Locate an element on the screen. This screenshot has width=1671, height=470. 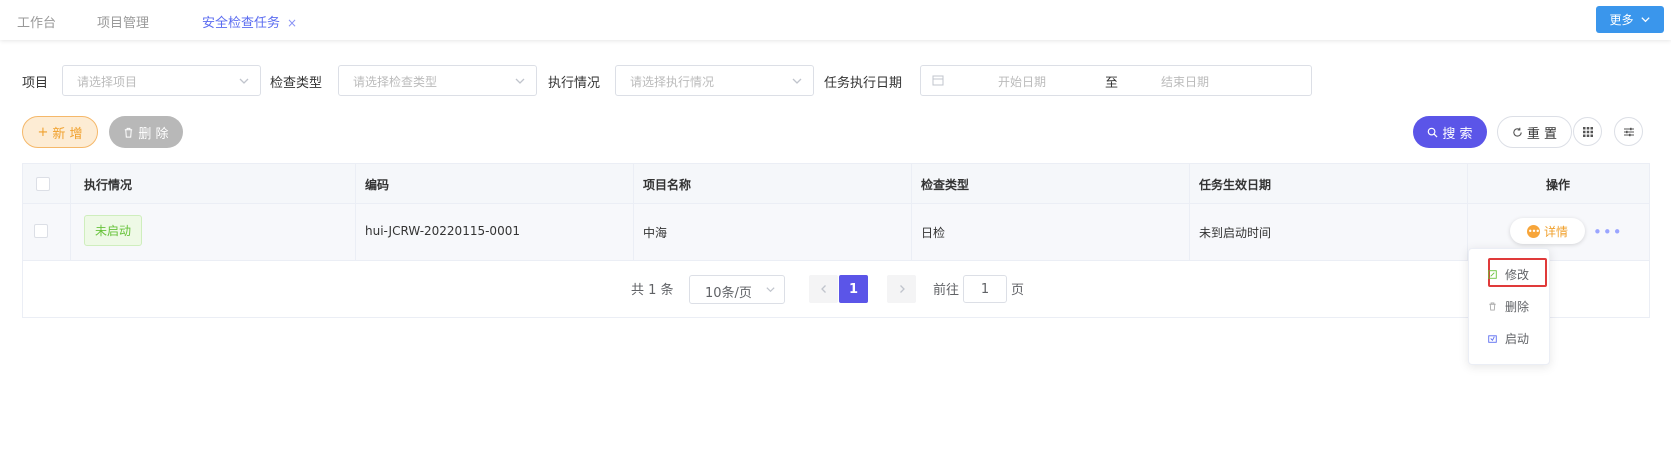
tab-bar: 工作台 项目管理 安全检查任务 × 更多 is located at coordinates (835, 20).